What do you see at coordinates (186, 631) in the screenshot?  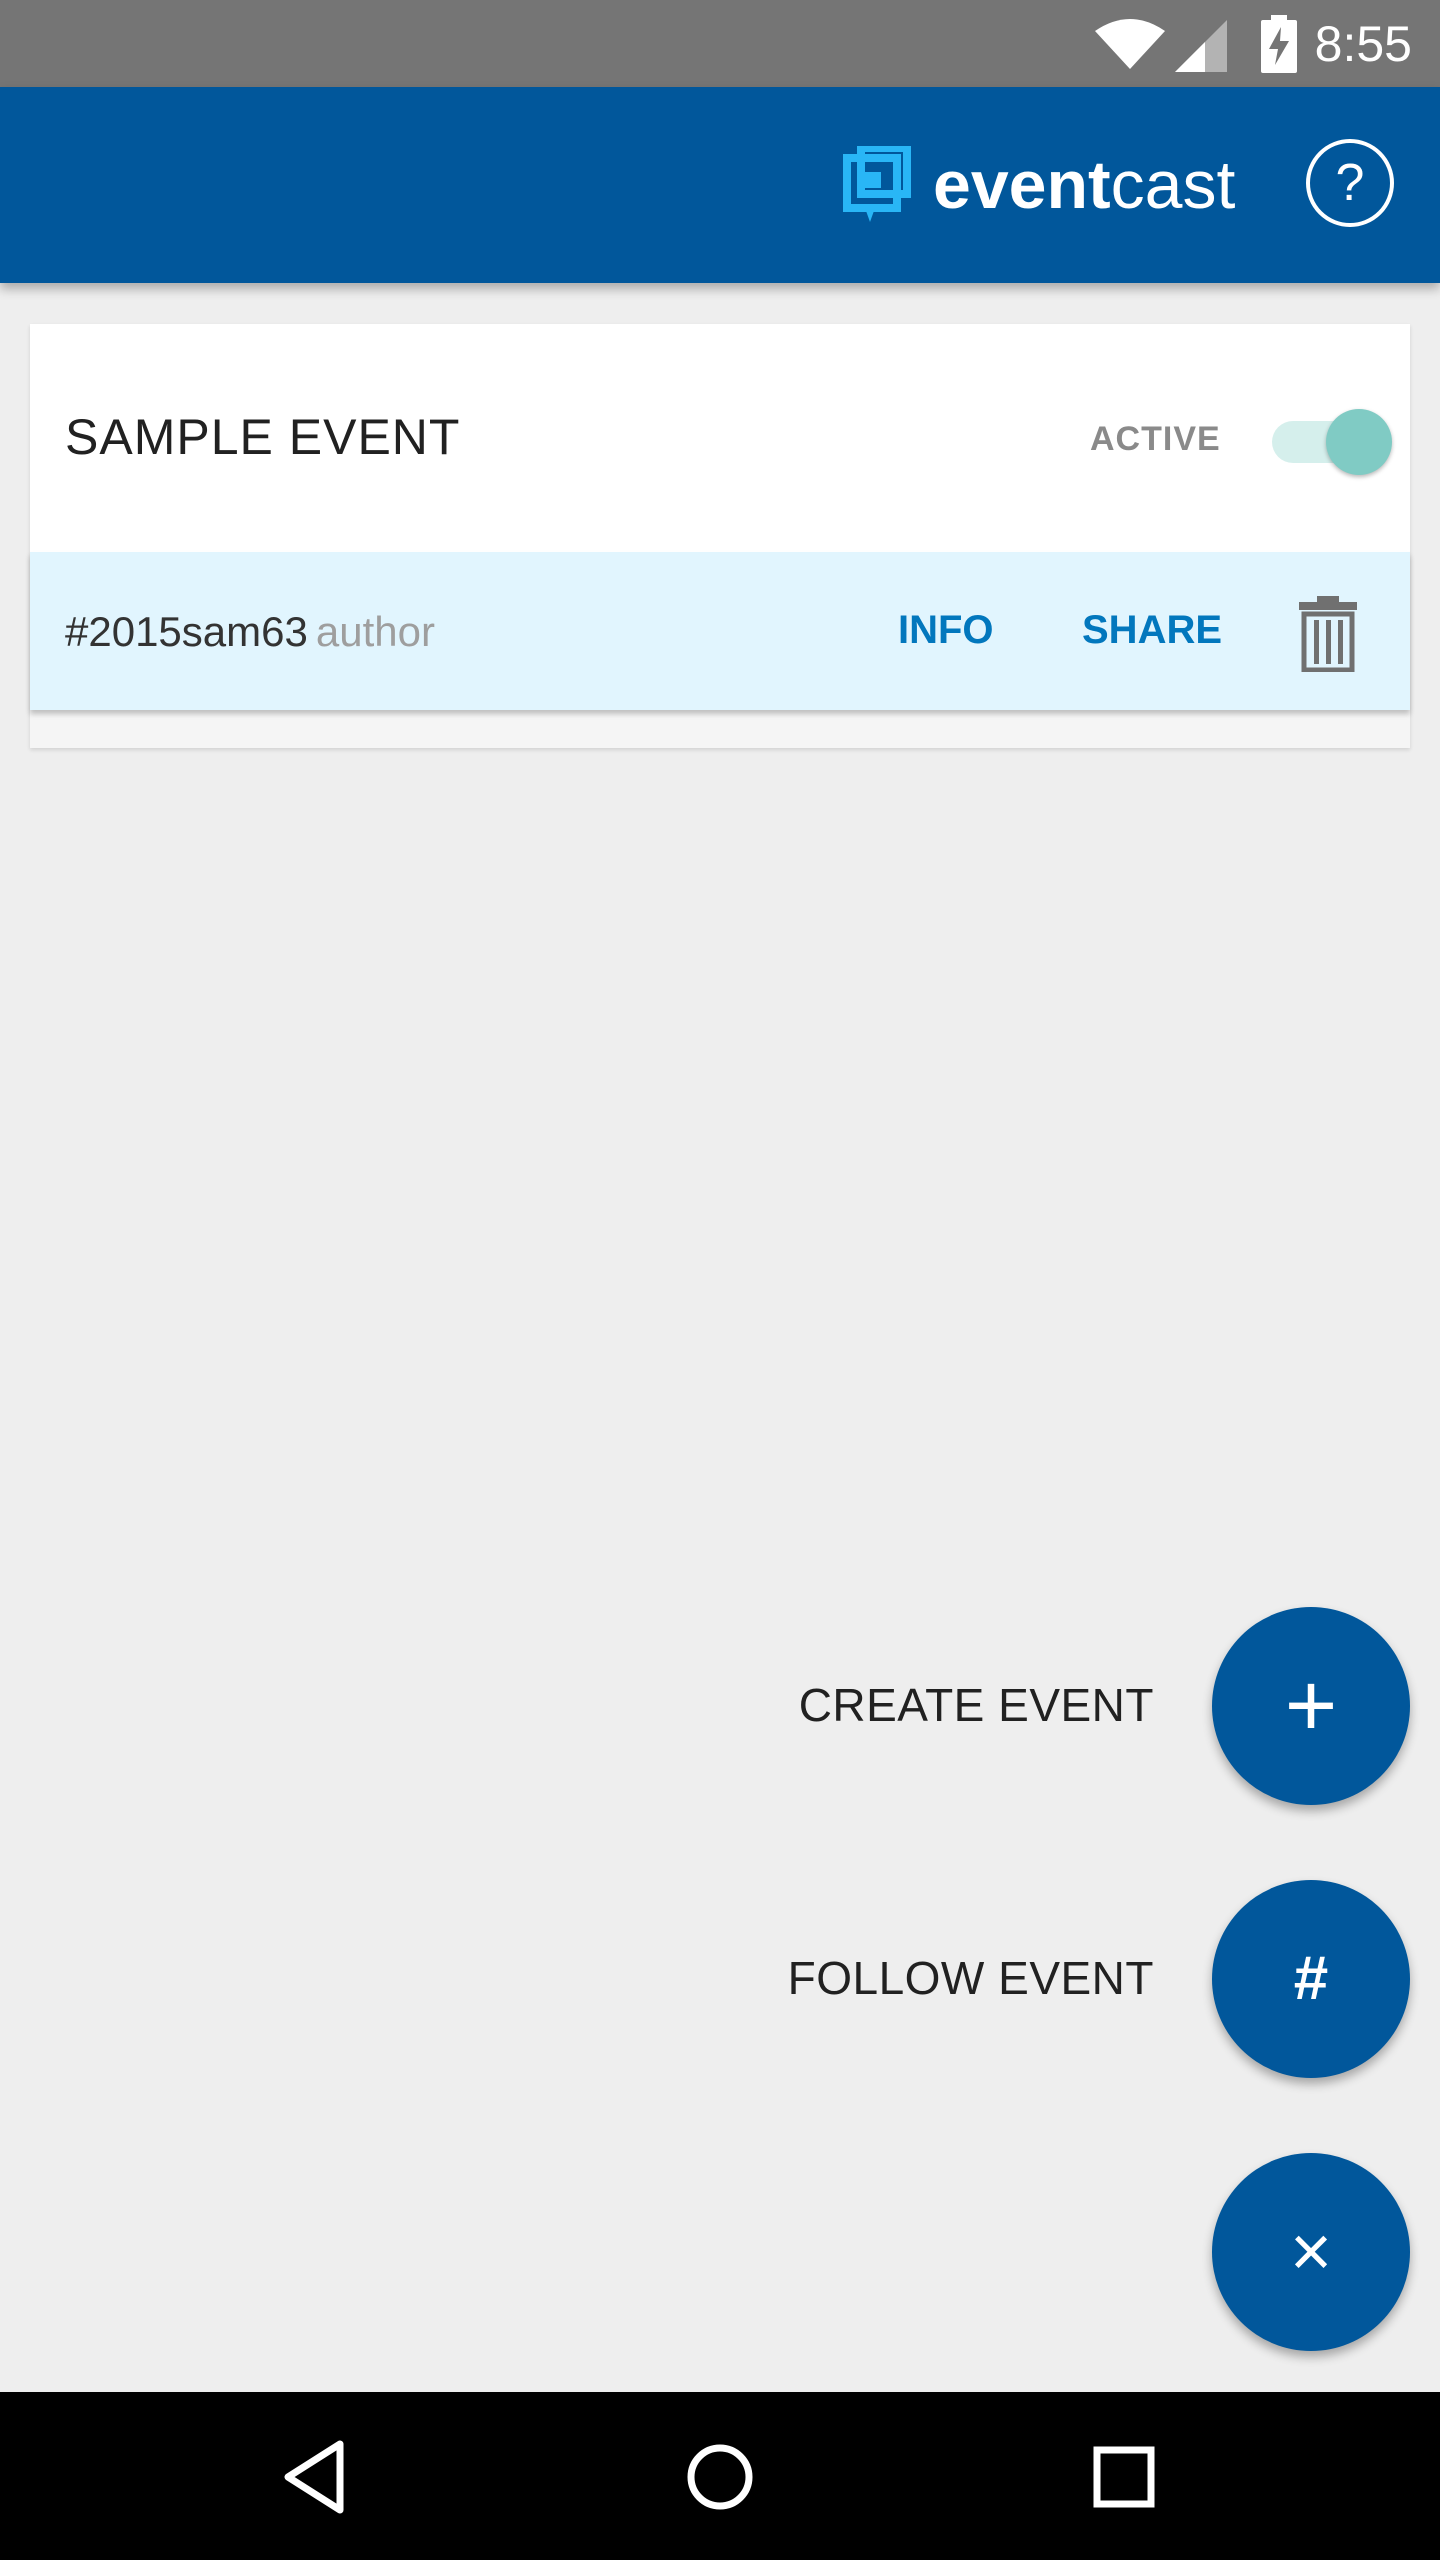 I see `event-hashtag: #2015sam63` at bounding box center [186, 631].